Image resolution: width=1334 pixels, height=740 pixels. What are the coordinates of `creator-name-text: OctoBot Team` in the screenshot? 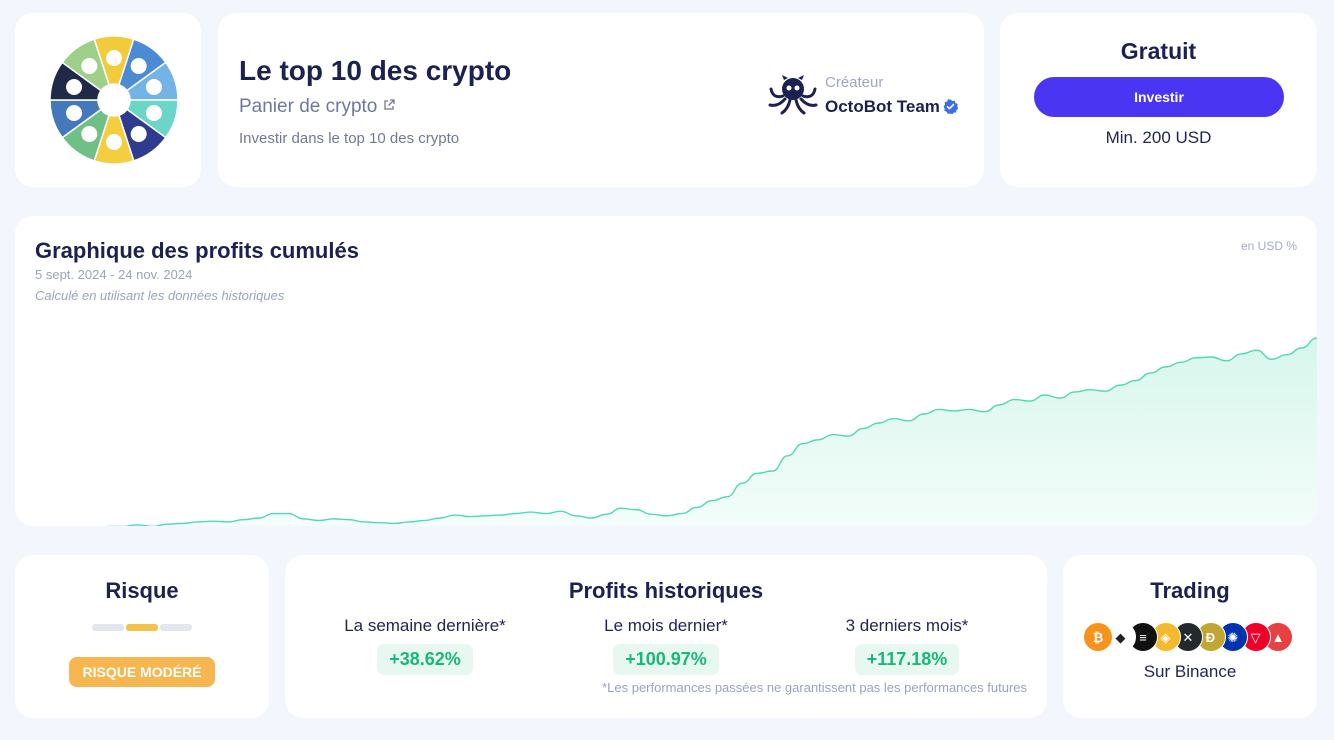 It's located at (882, 106).